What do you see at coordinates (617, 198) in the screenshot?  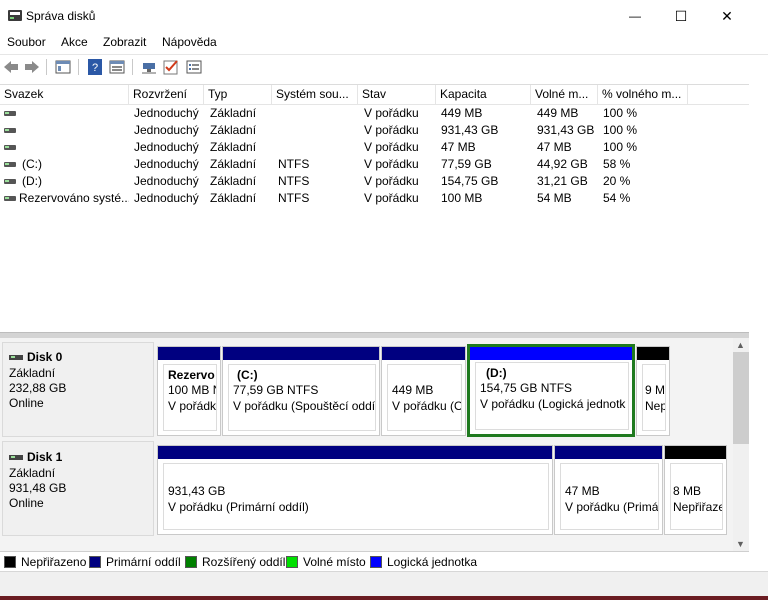 I see `cell-percent-free: 54 %` at bounding box center [617, 198].